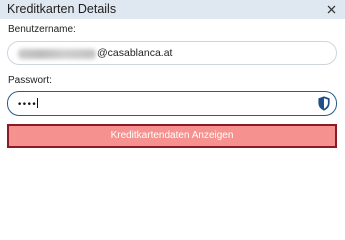 The image size is (345, 240). I want to click on dialog-title: Kreditkarten Details, so click(62, 9).